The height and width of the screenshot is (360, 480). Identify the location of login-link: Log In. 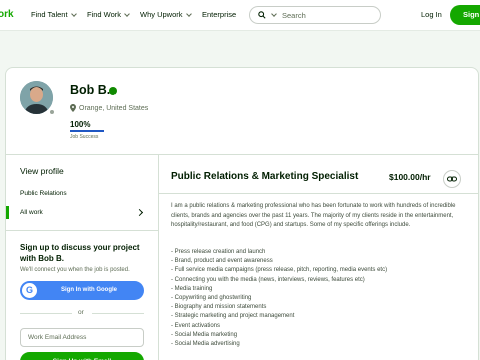
(431, 14).